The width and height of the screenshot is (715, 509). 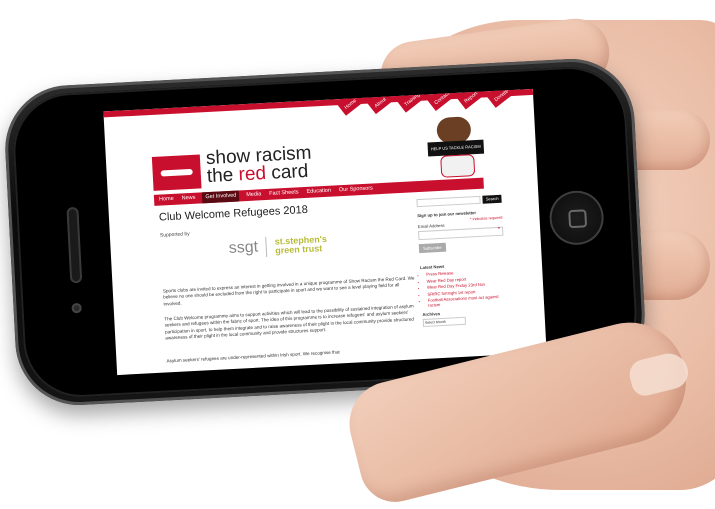 I want to click on search-button: Search, so click(x=492, y=199).